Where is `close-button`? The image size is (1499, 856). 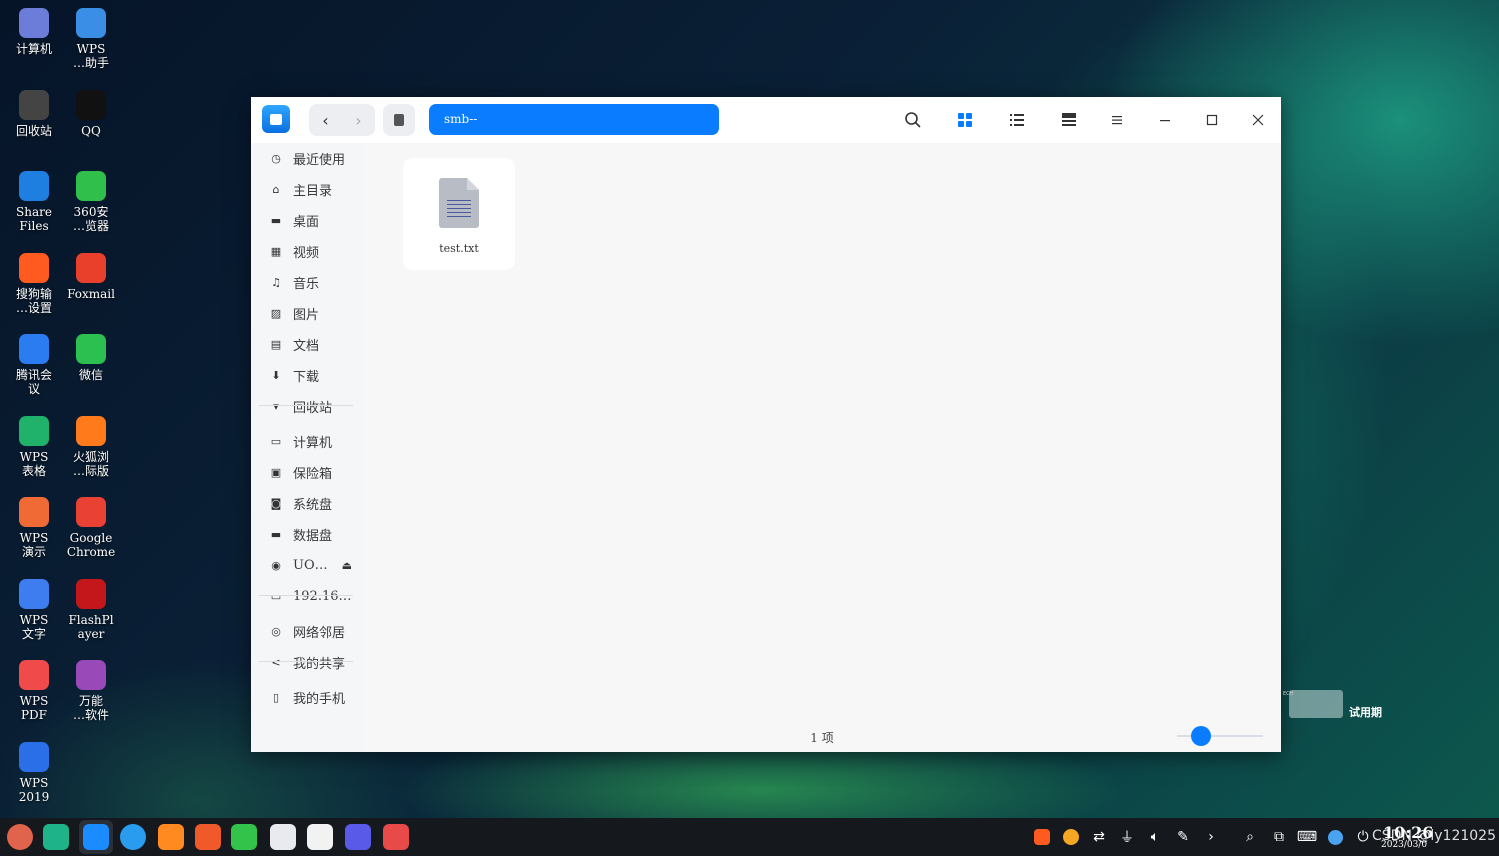
close-button is located at coordinates (1258, 120).